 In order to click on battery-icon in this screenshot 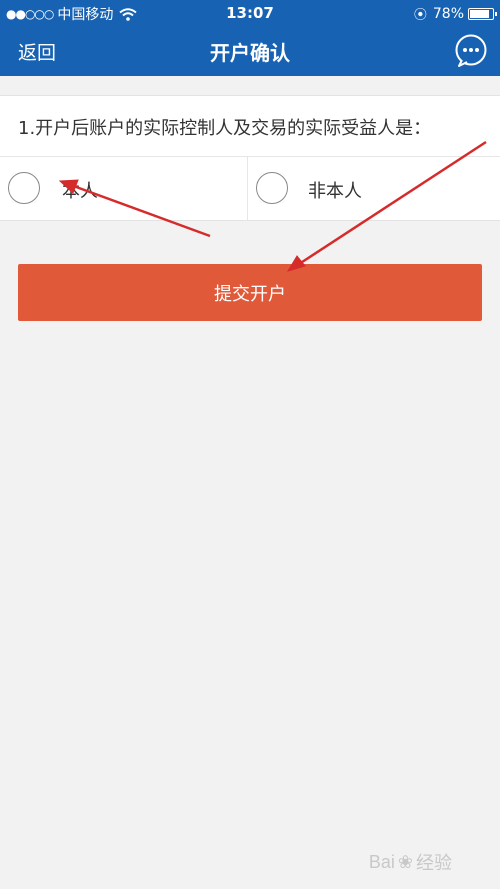, I will do `click(482, 13)`.